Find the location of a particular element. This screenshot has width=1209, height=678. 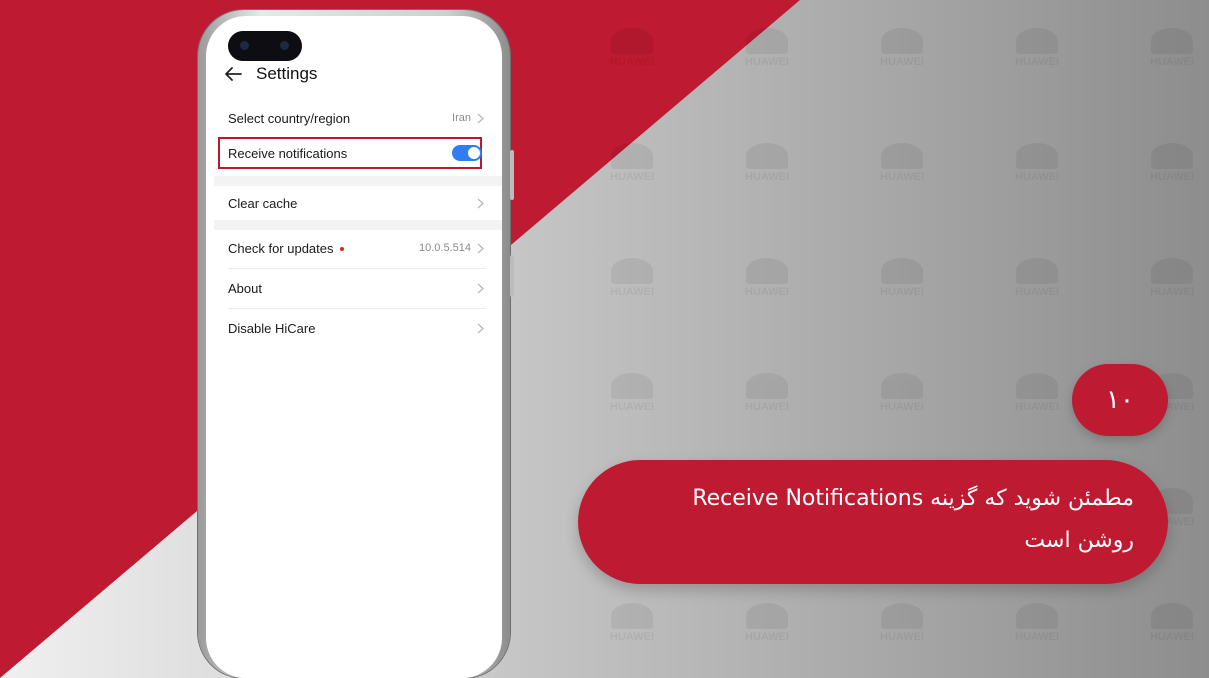

phone-power-button is located at coordinates (512, 276).